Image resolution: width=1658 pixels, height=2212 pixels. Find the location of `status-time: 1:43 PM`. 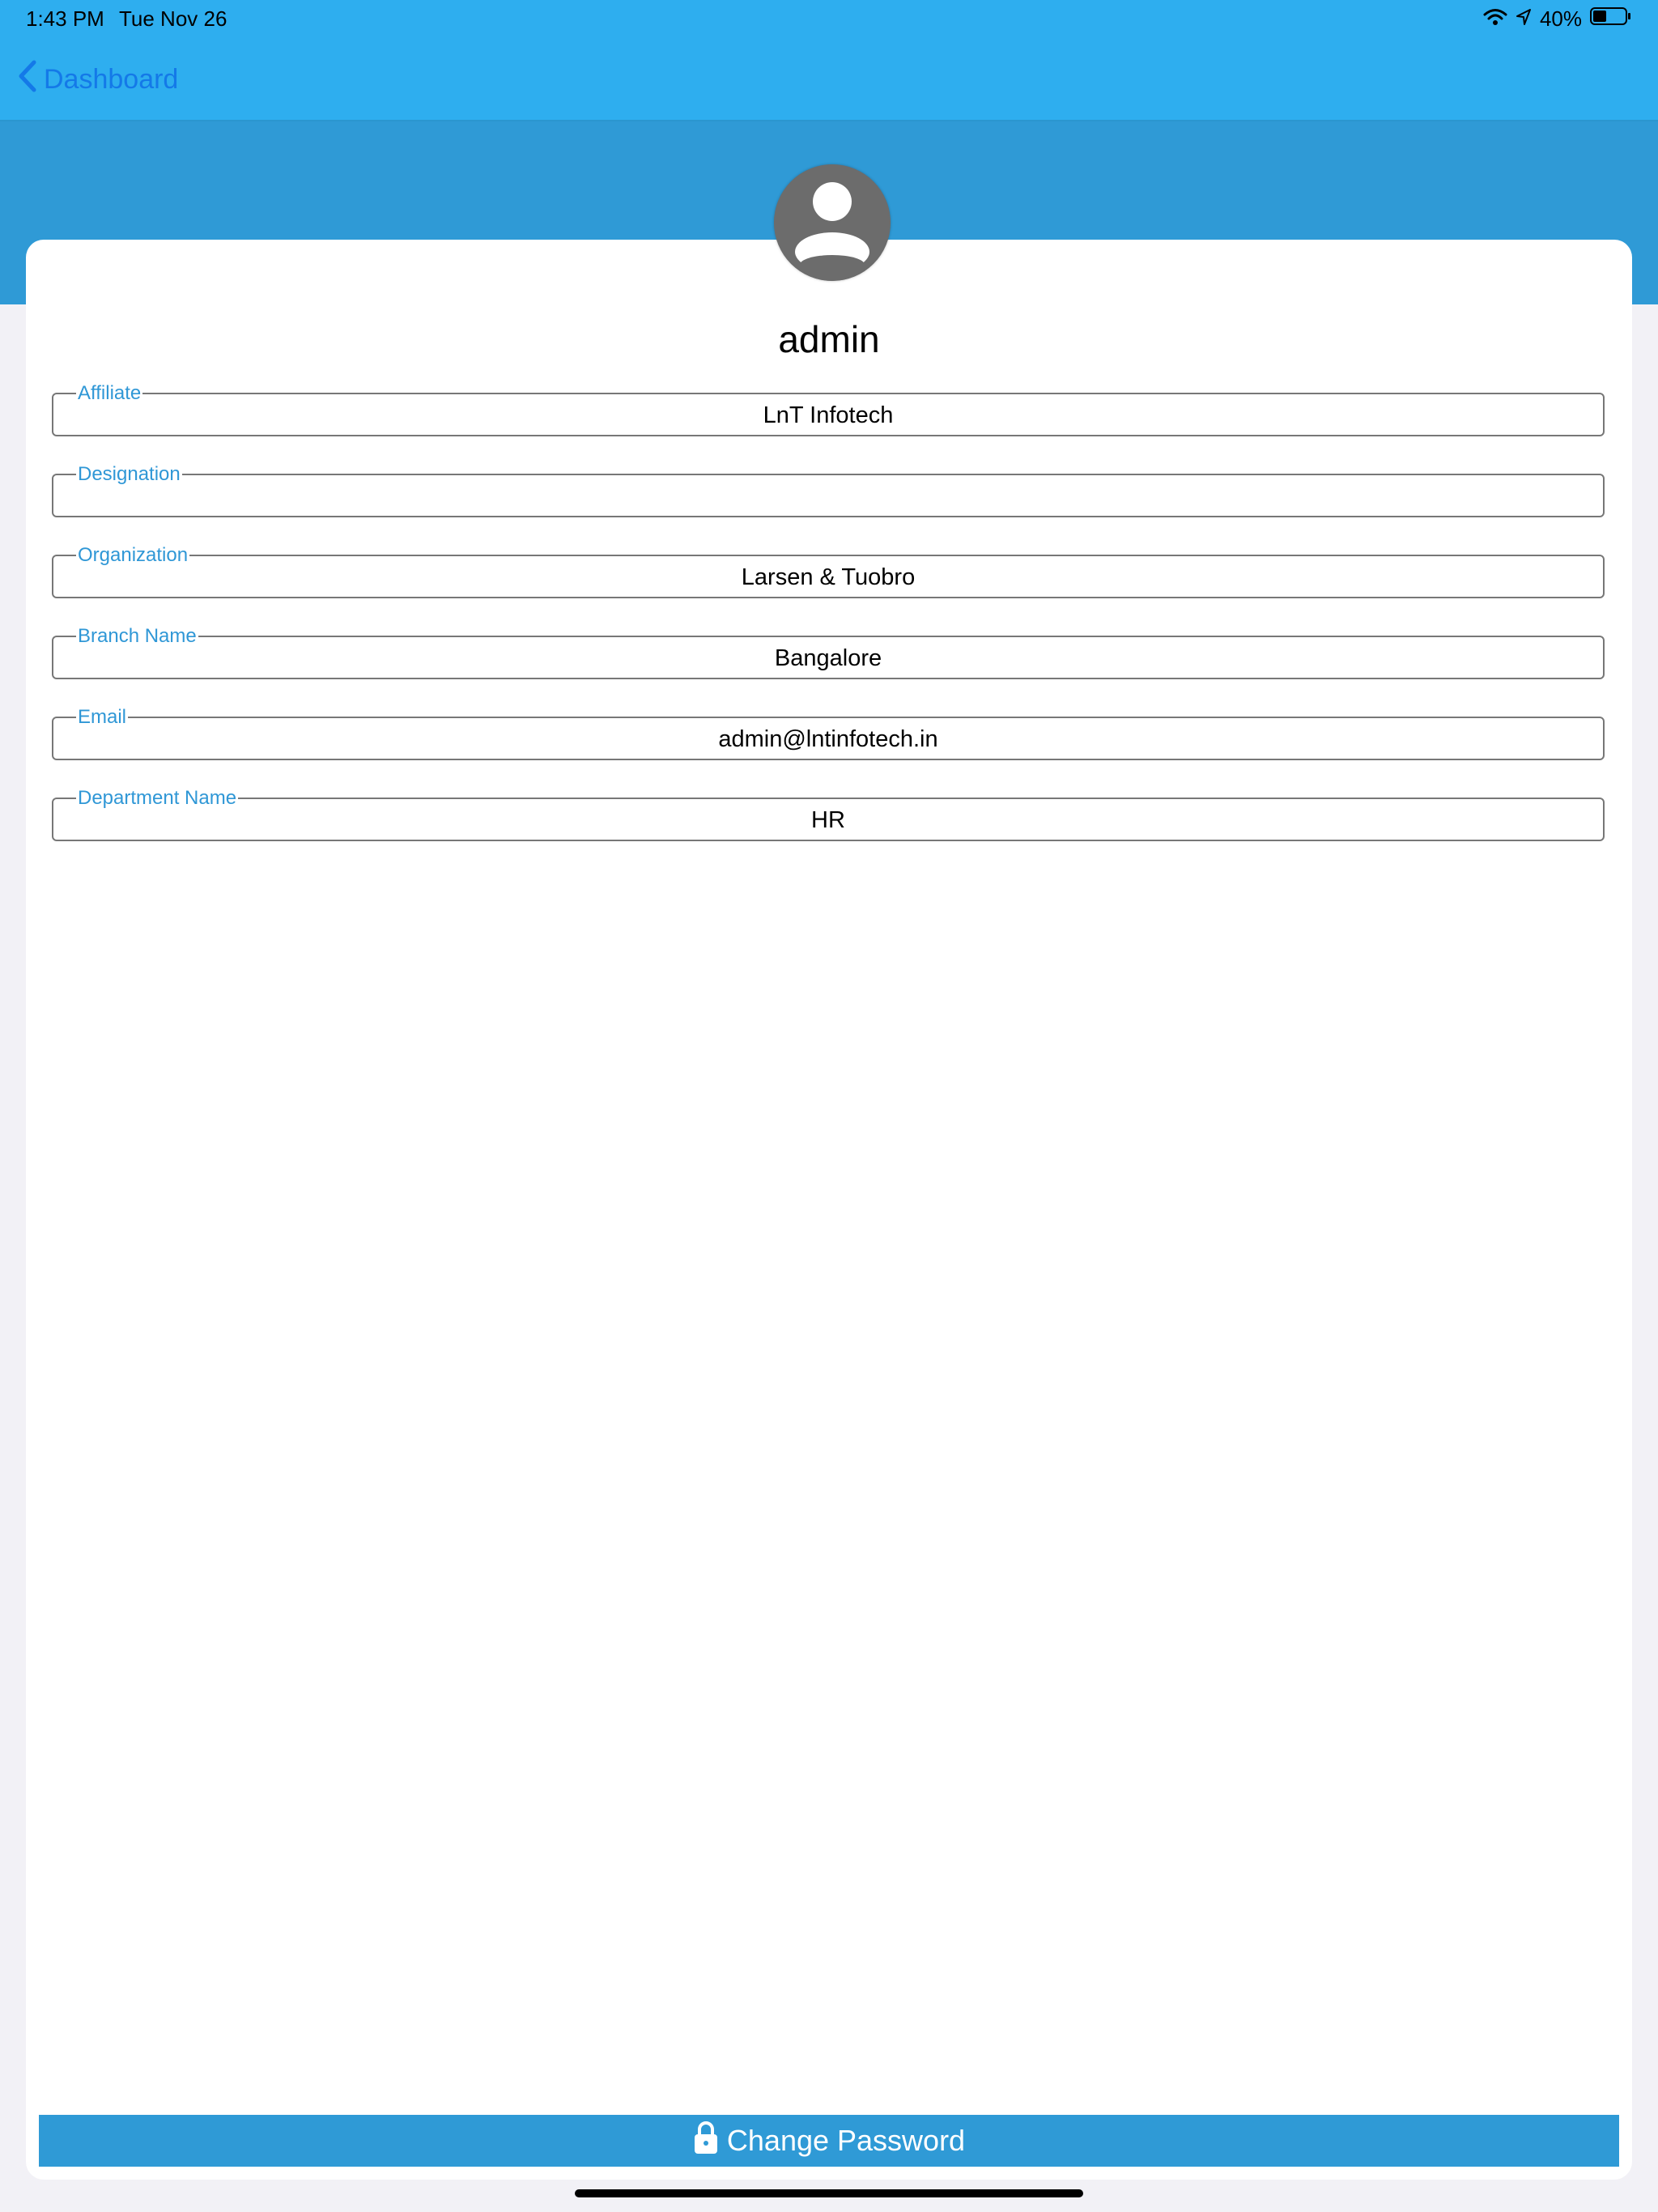

status-time: 1:43 PM is located at coordinates (65, 19).